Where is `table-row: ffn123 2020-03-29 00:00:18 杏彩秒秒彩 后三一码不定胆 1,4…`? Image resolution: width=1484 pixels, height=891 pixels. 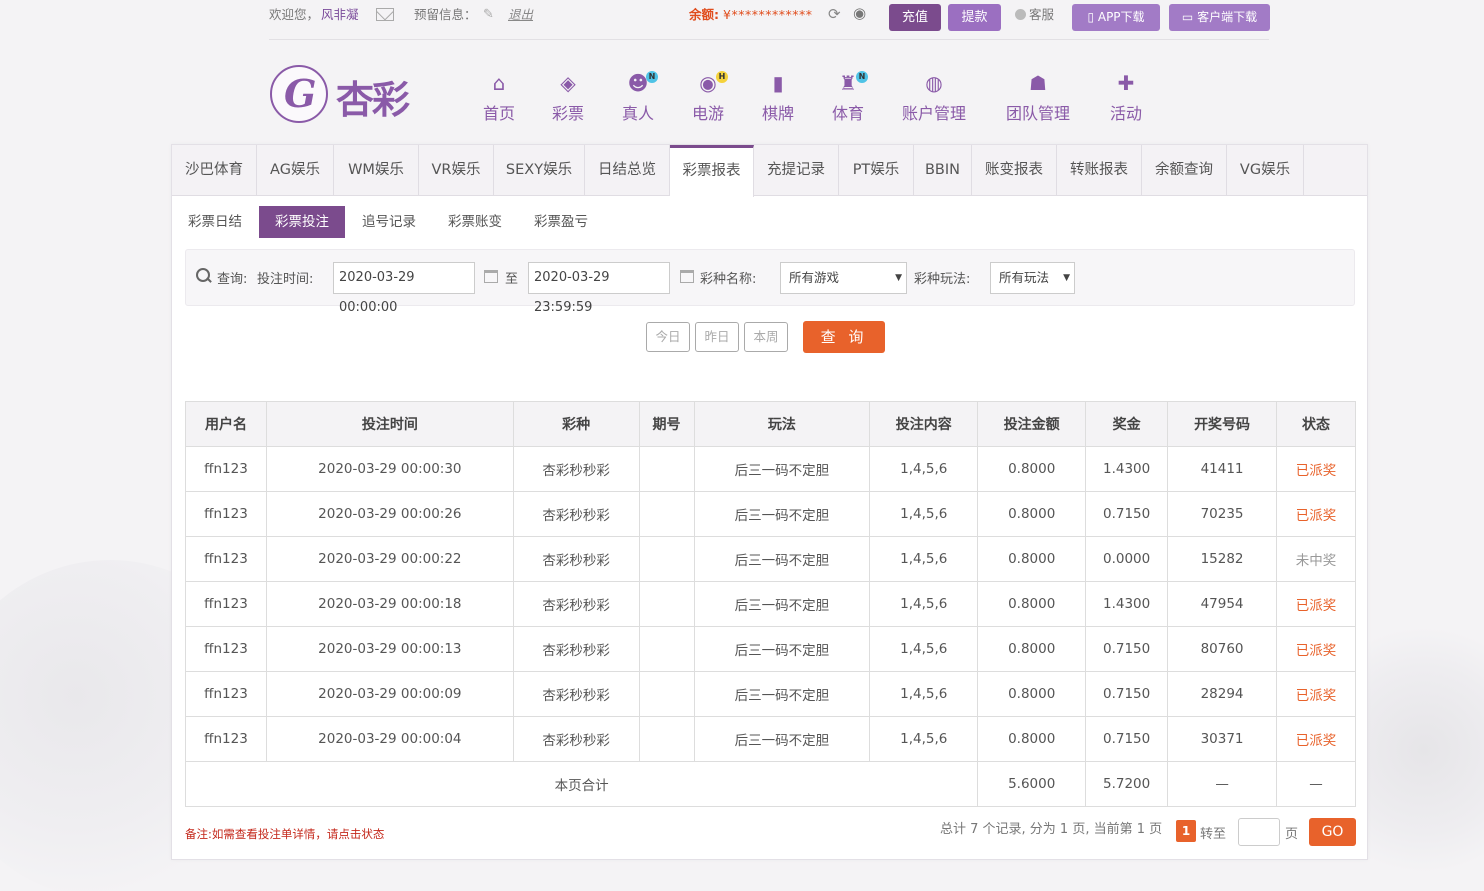
table-row: ffn123 2020-03-29 00:00:18 杏彩秒秒彩 后三一码不定胆 1,4… is located at coordinates (770, 604).